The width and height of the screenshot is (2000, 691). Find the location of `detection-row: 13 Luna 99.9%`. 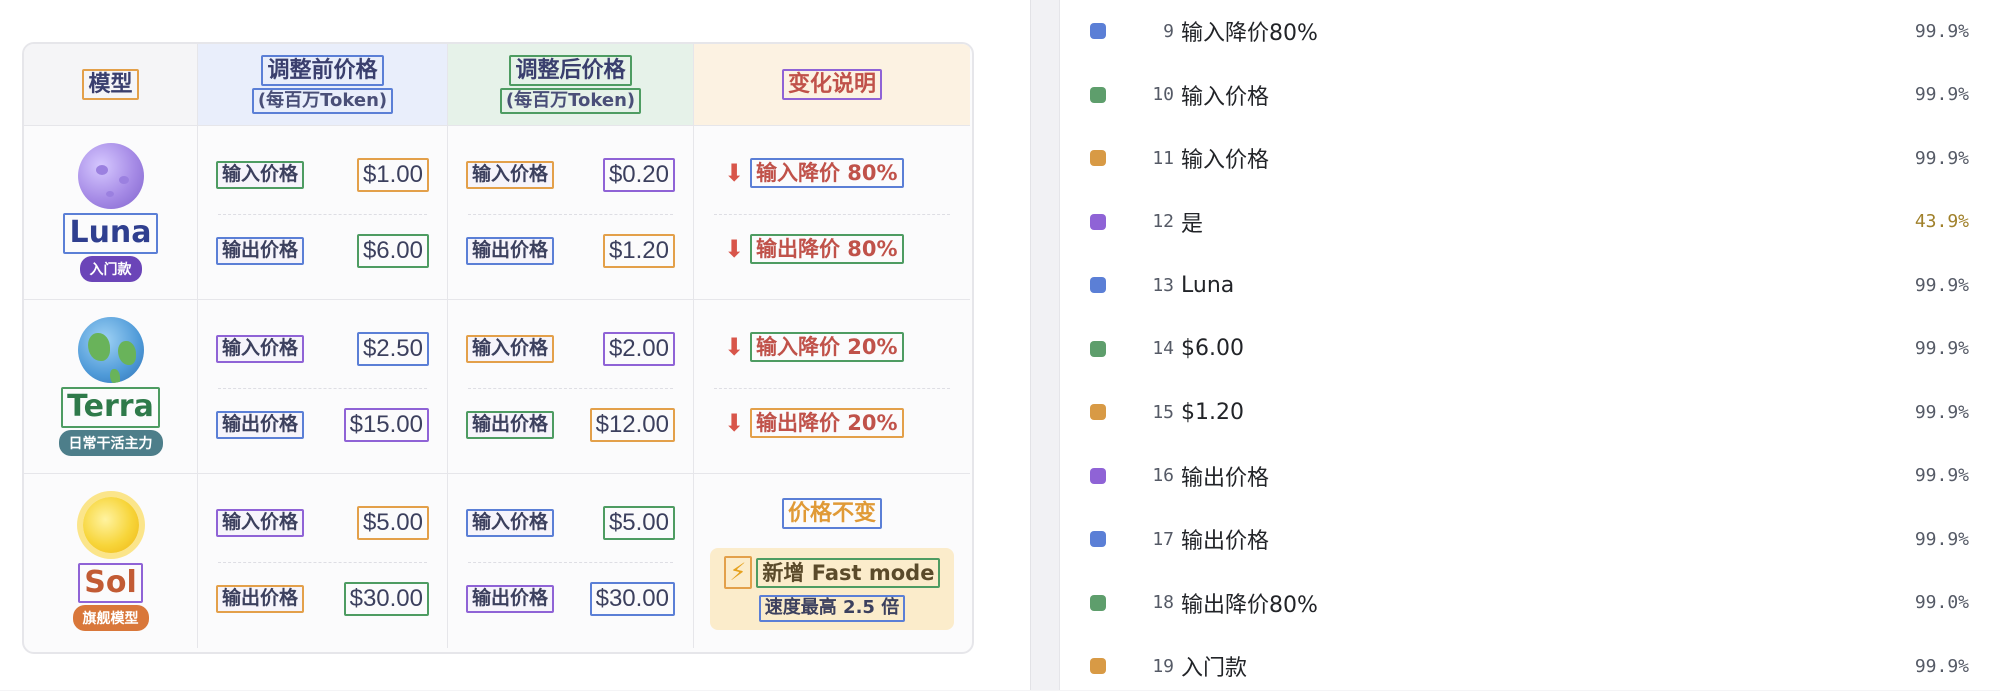

detection-row: 13 Luna 99.9% is located at coordinates (1530, 285).